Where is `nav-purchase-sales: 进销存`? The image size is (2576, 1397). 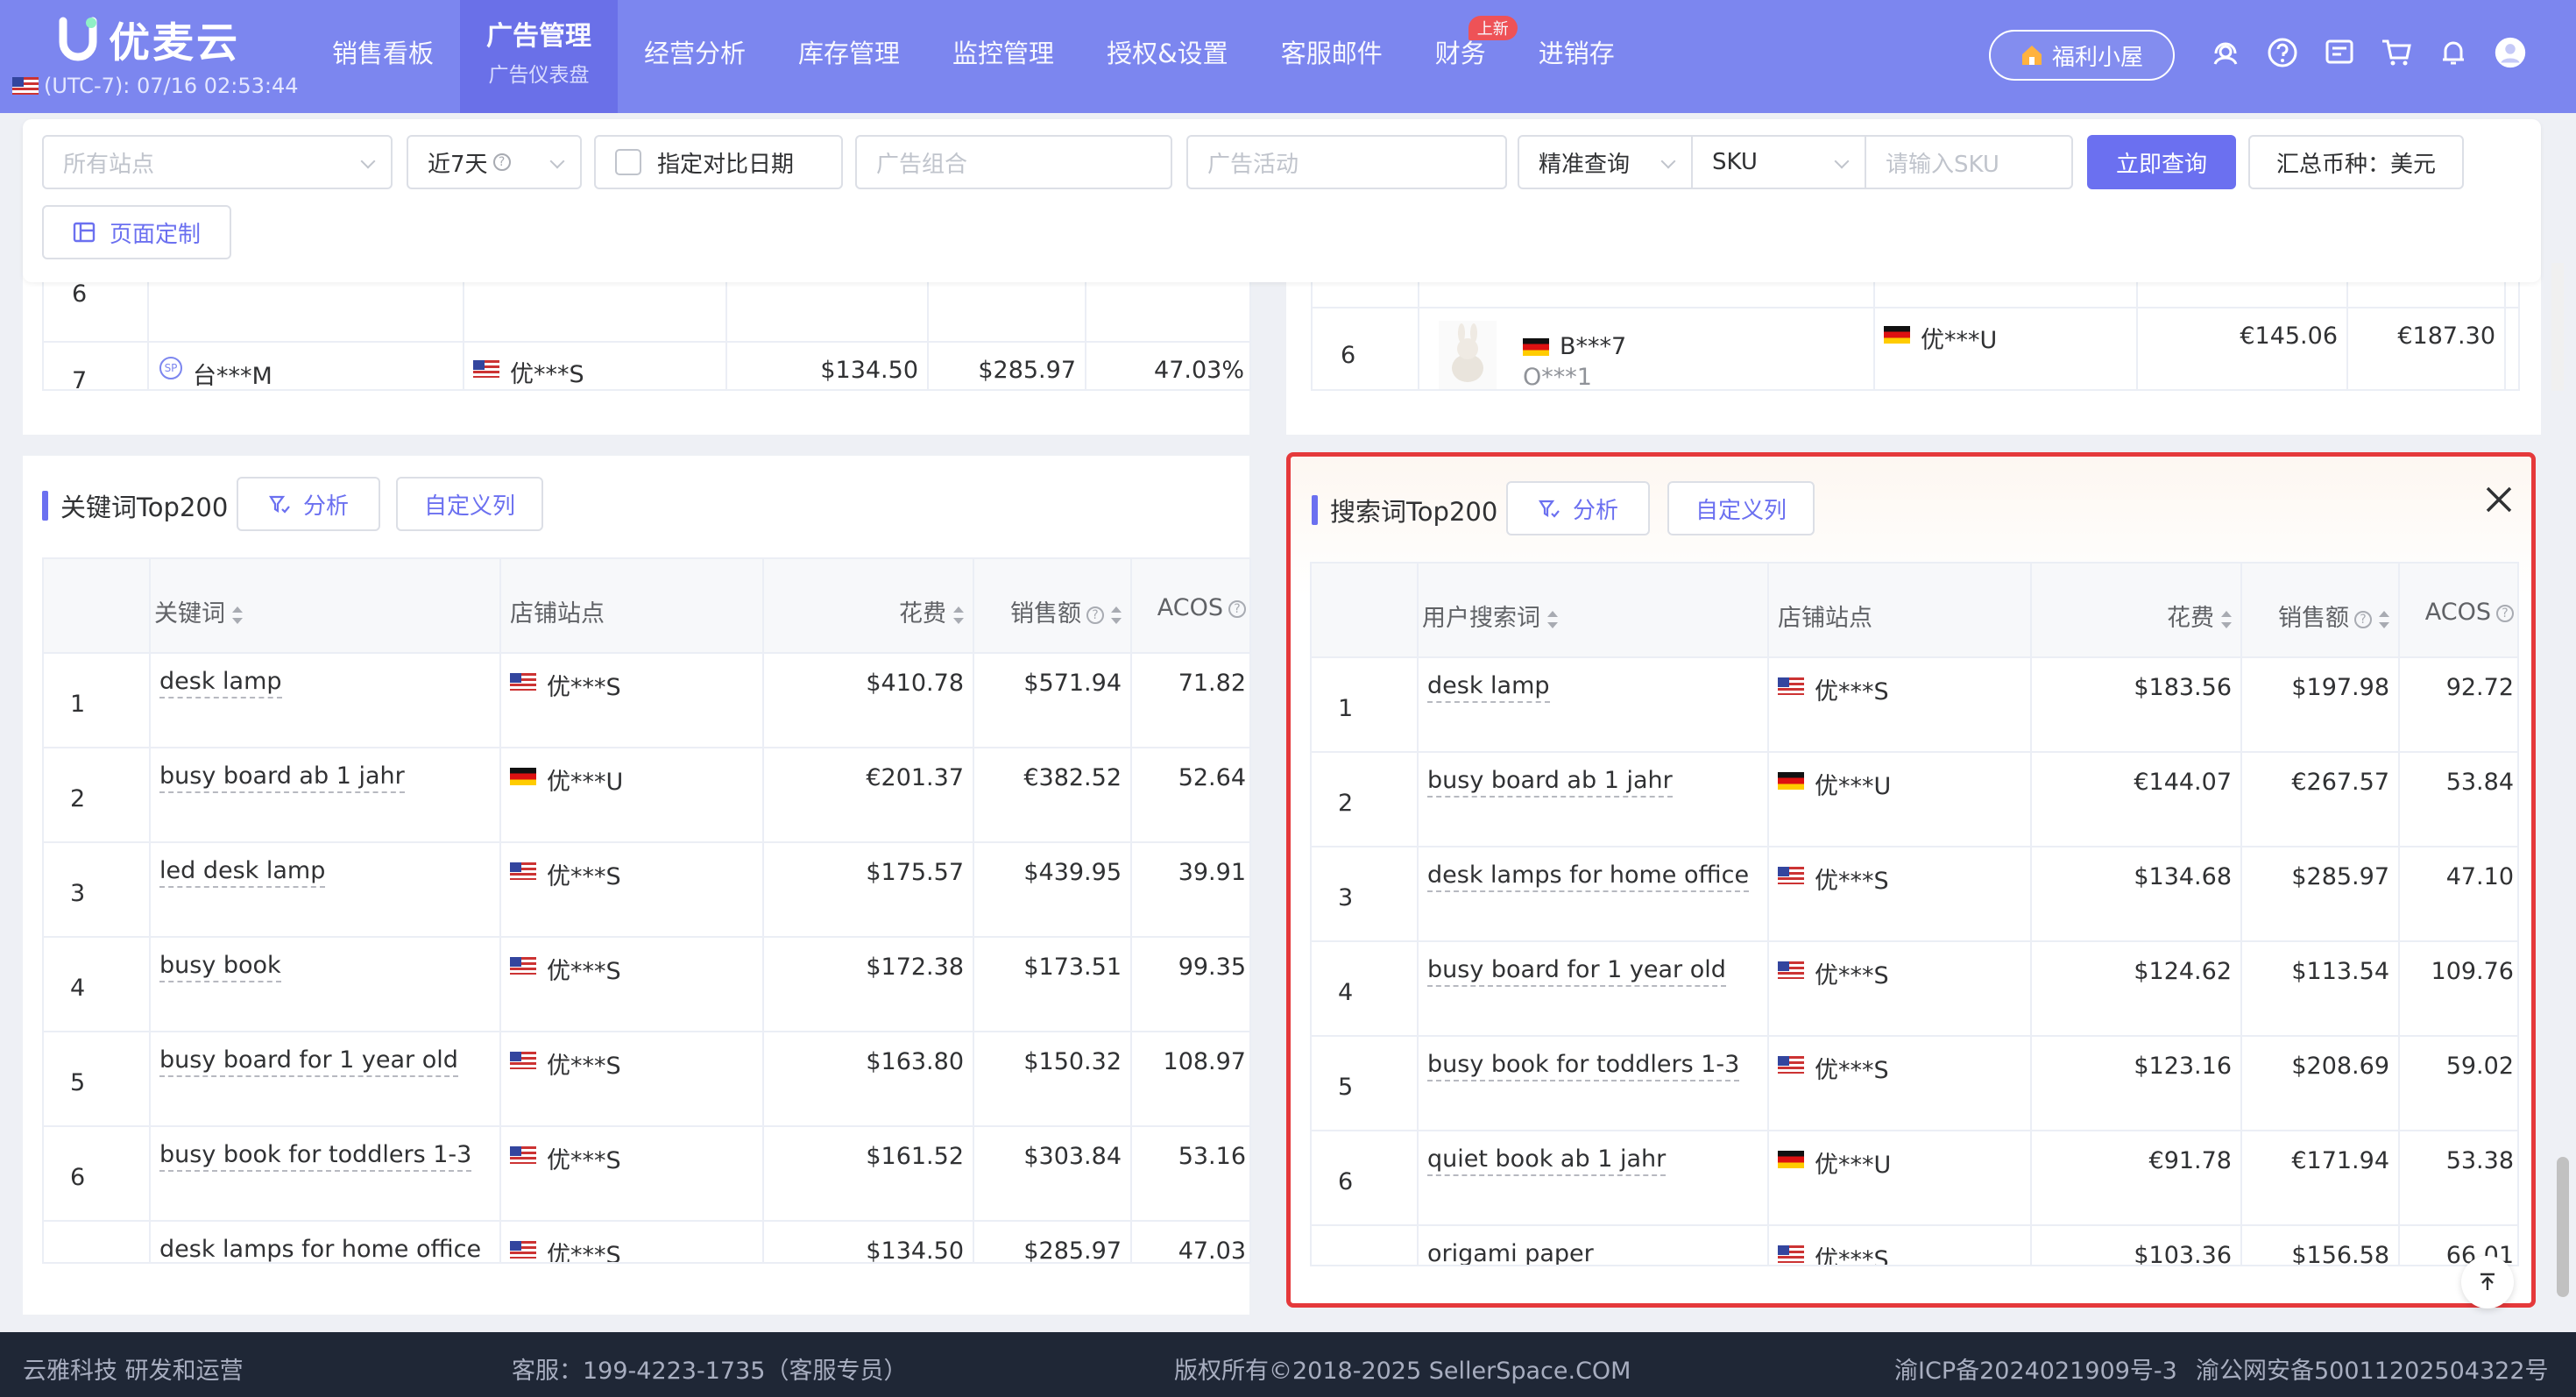
nav-purchase-sales: 进销存 is located at coordinates (1576, 57).